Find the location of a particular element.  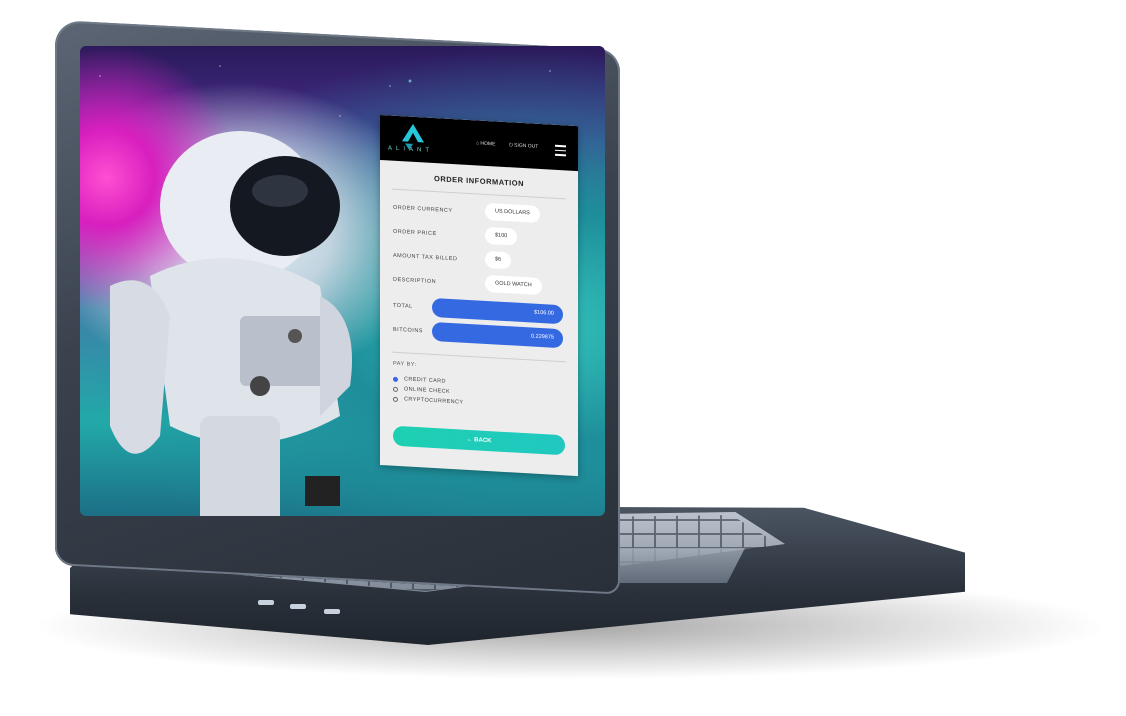

aliant-logo-icon is located at coordinates (413, 136).